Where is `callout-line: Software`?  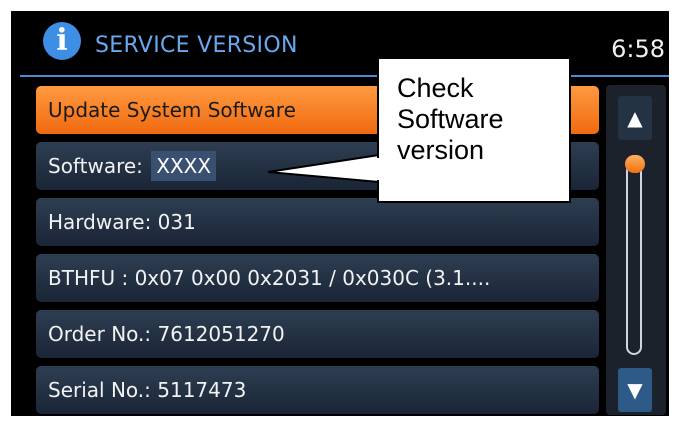 callout-line: Software is located at coordinates (450, 119).